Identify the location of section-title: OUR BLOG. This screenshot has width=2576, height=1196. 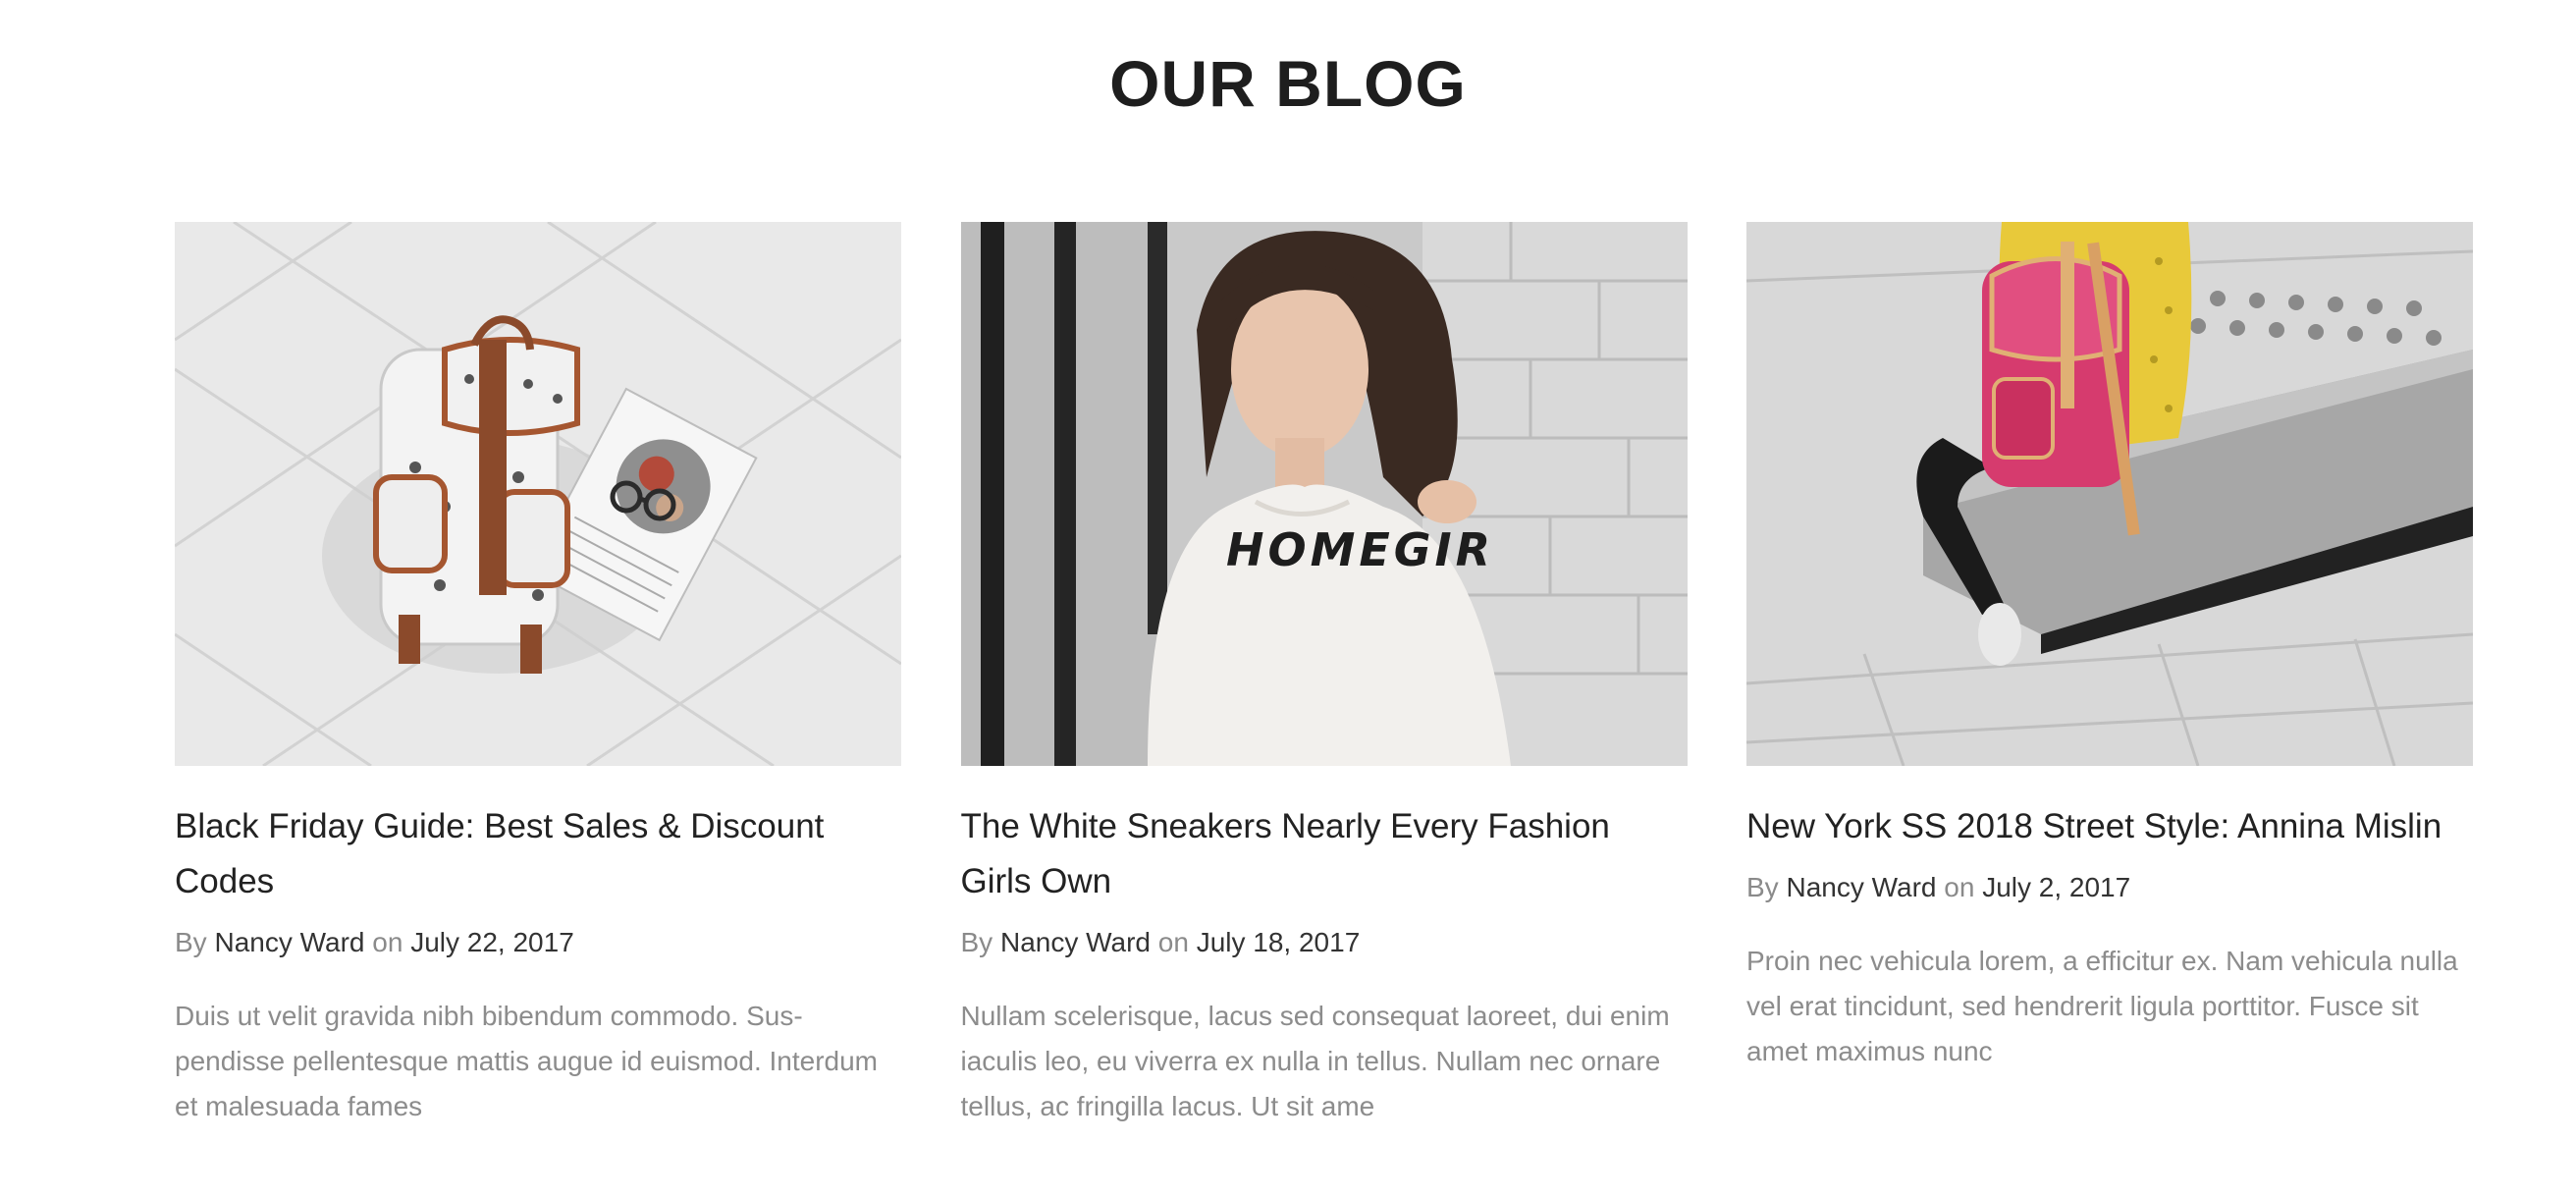
(1288, 84).